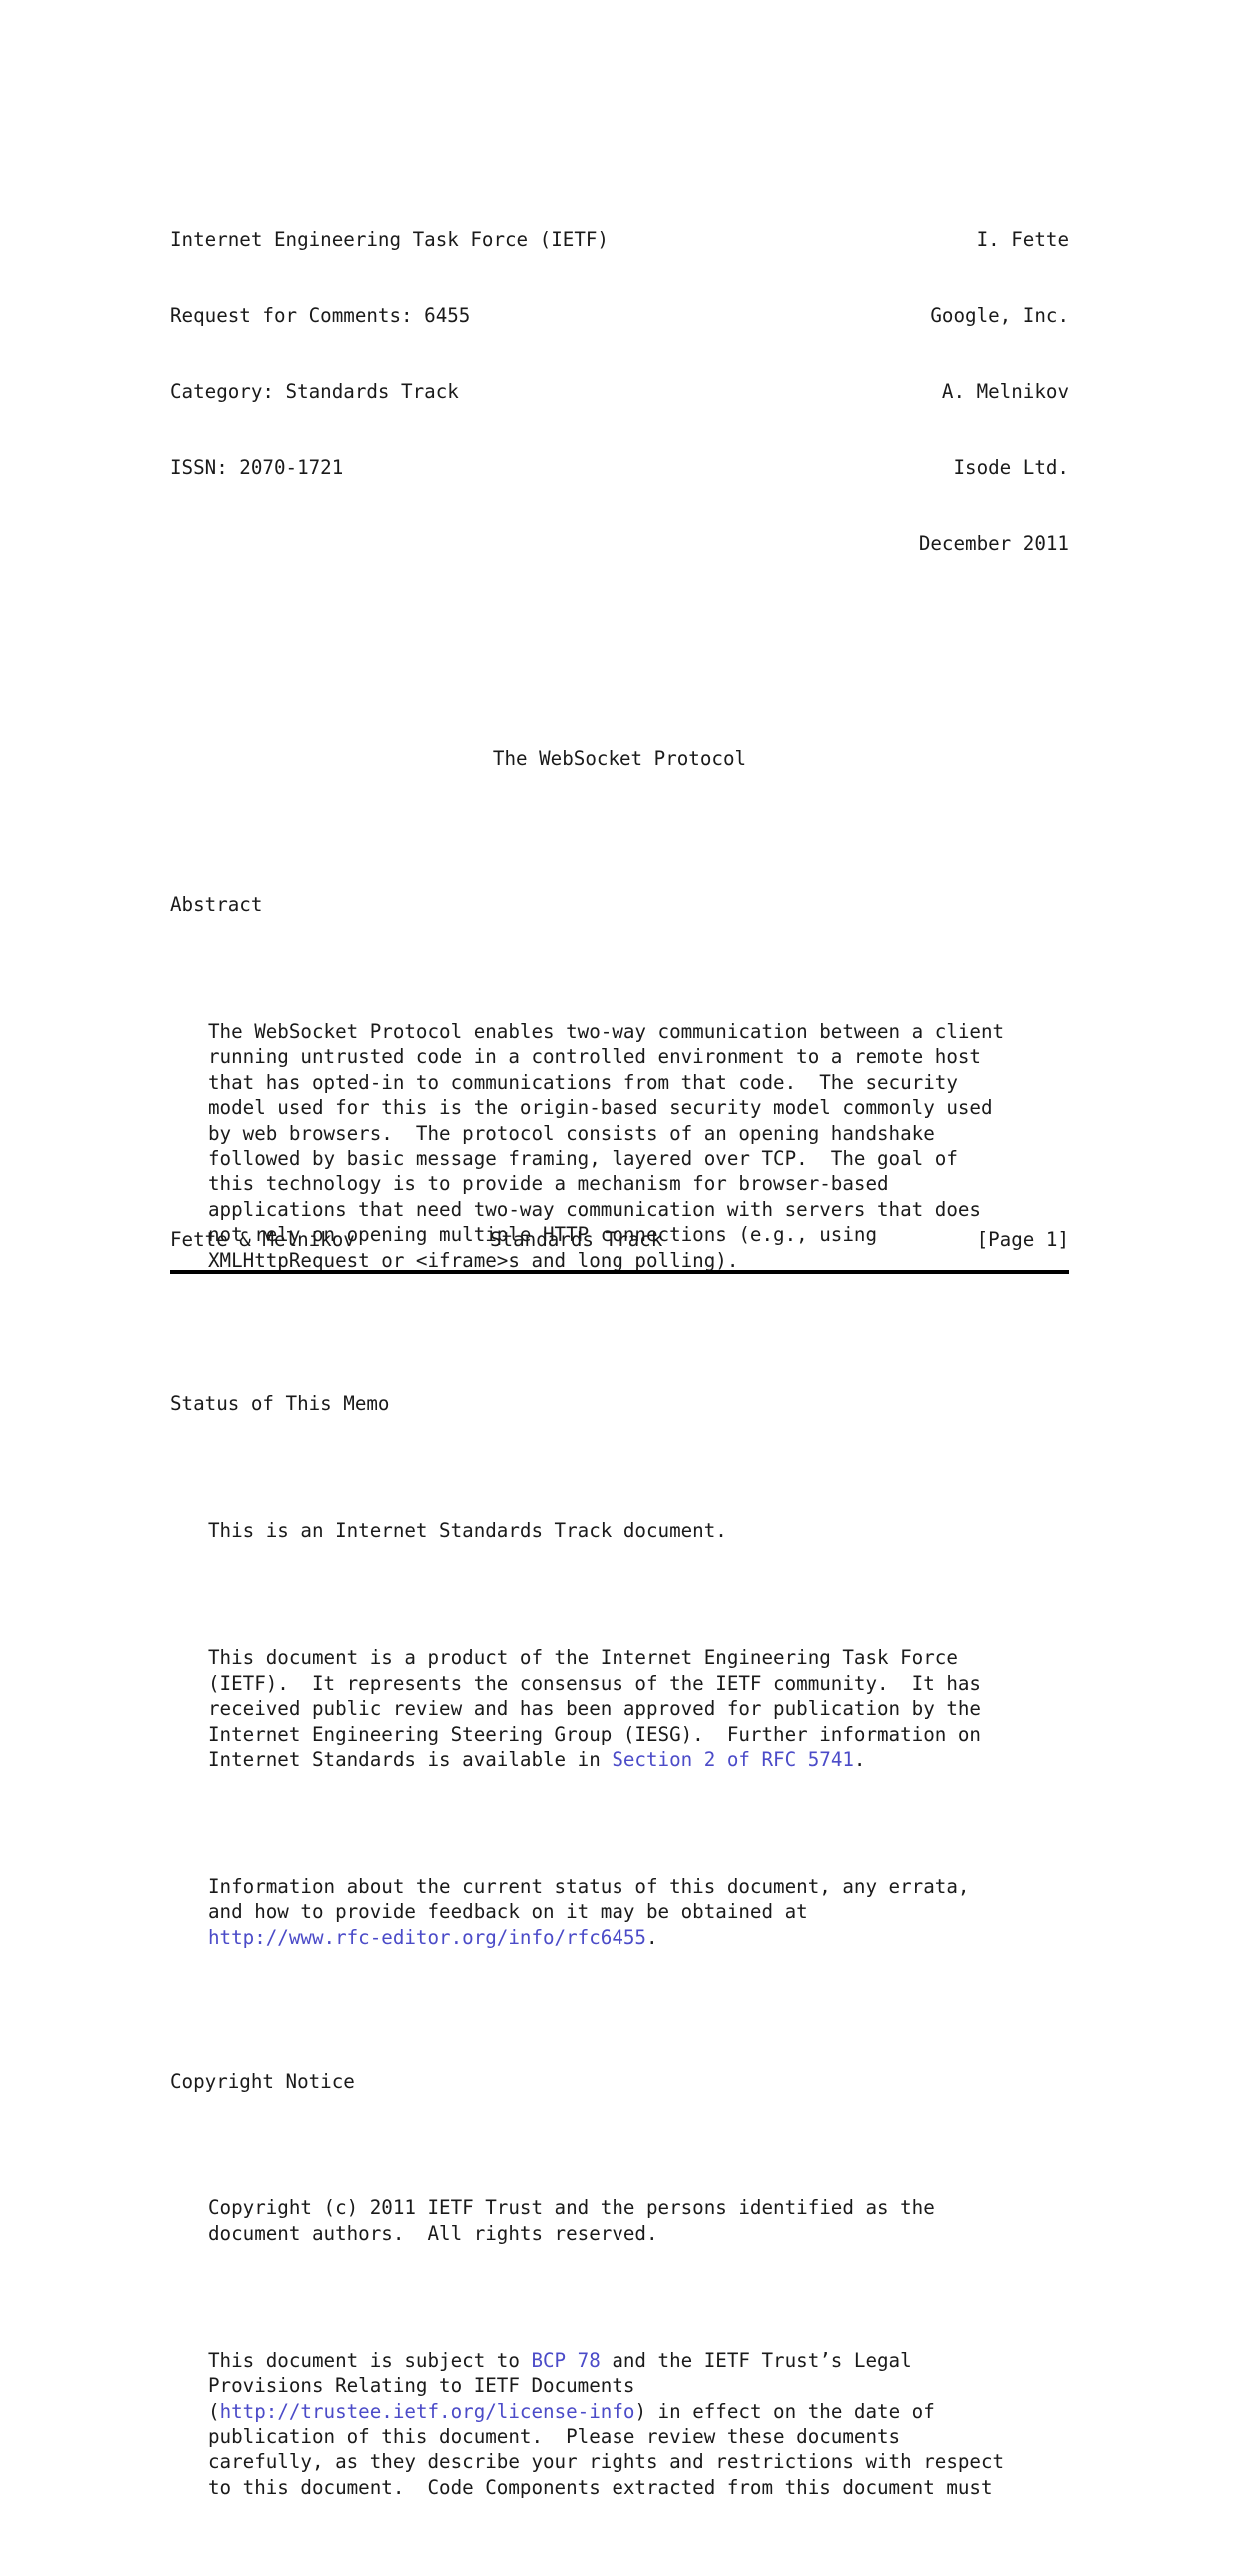 Image resolution: width=1239 pixels, height=2576 pixels. I want to click on link-trustee-license-info: http://trustee.ietf.org/license-info, so click(427, 2411).